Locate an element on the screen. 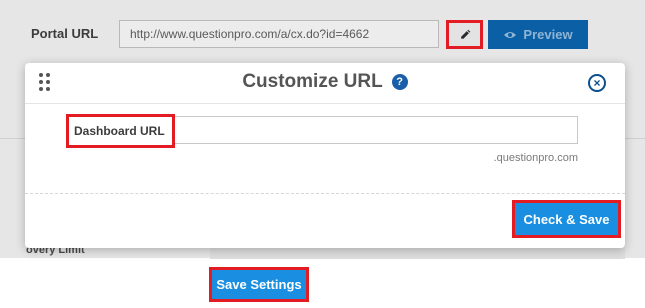  close-button: × is located at coordinates (597, 83).